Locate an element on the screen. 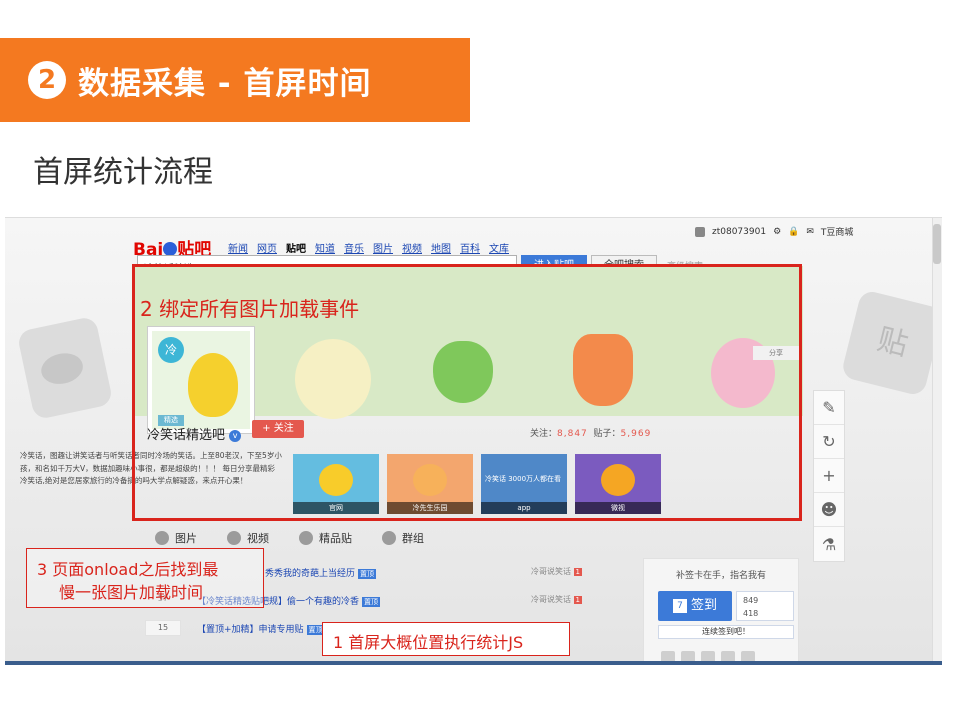 The image size is (972, 727). sign-in-card: 补签卡在手，指名我有 7 签到 849 418 连续签到吧！ is located at coordinates (721, 610).